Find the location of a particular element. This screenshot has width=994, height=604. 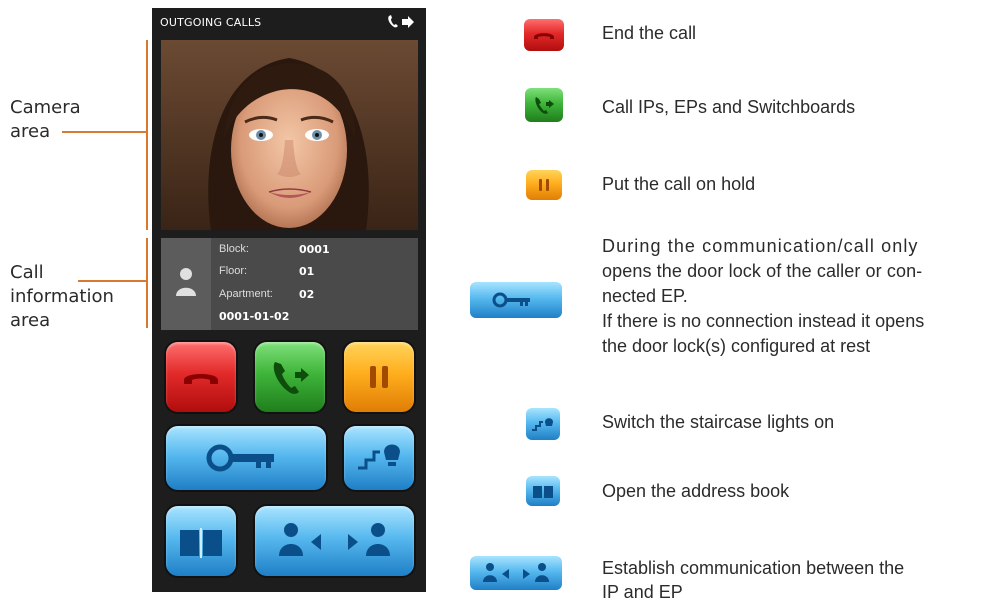

camera-area-leader is located at coordinates (104, 132).